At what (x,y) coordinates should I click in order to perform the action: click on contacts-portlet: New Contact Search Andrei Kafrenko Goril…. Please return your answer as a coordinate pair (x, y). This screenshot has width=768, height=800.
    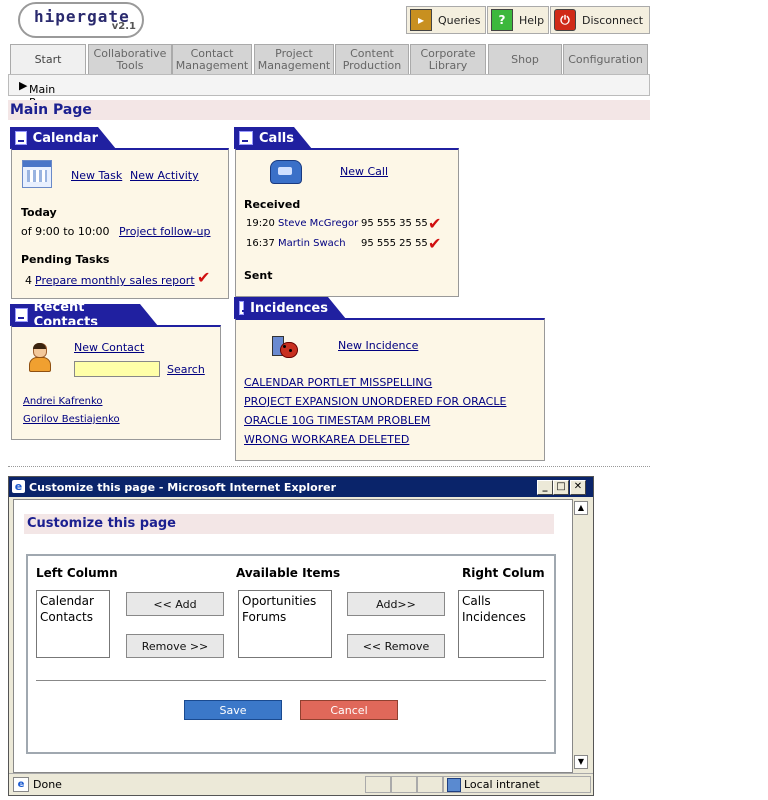
    Looking at the image, I should click on (116, 382).